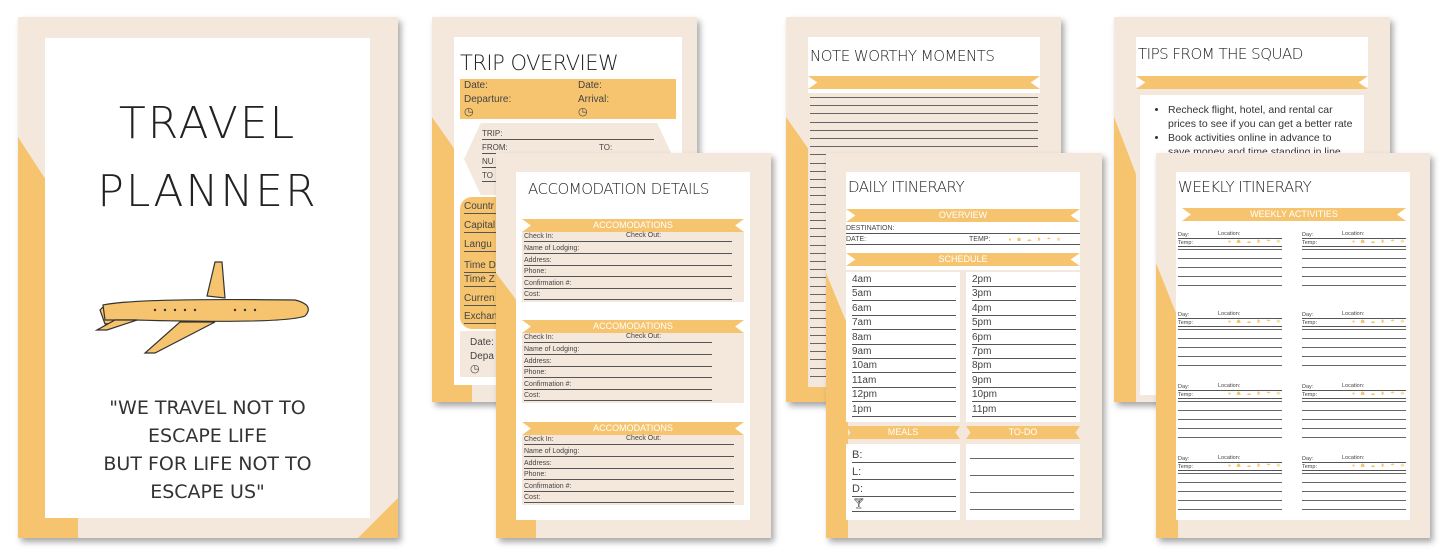 Image resolution: width=1445 pixels, height=554 pixels. What do you see at coordinates (1024, 295) in the screenshot?
I see `schedule-slot: 3pm` at bounding box center [1024, 295].